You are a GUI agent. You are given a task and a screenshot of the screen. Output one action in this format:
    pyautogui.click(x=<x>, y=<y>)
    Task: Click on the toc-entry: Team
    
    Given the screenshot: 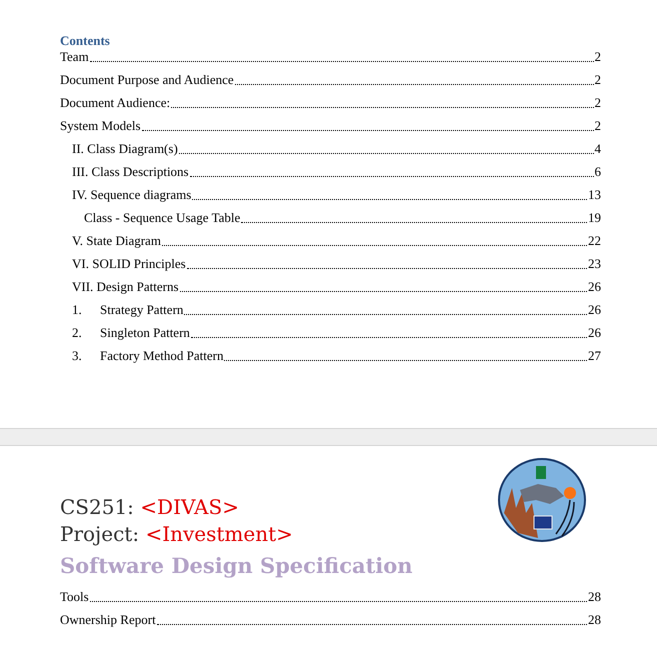 What is the action you would take?
    pyautogui.click(x=74, y=56)
    